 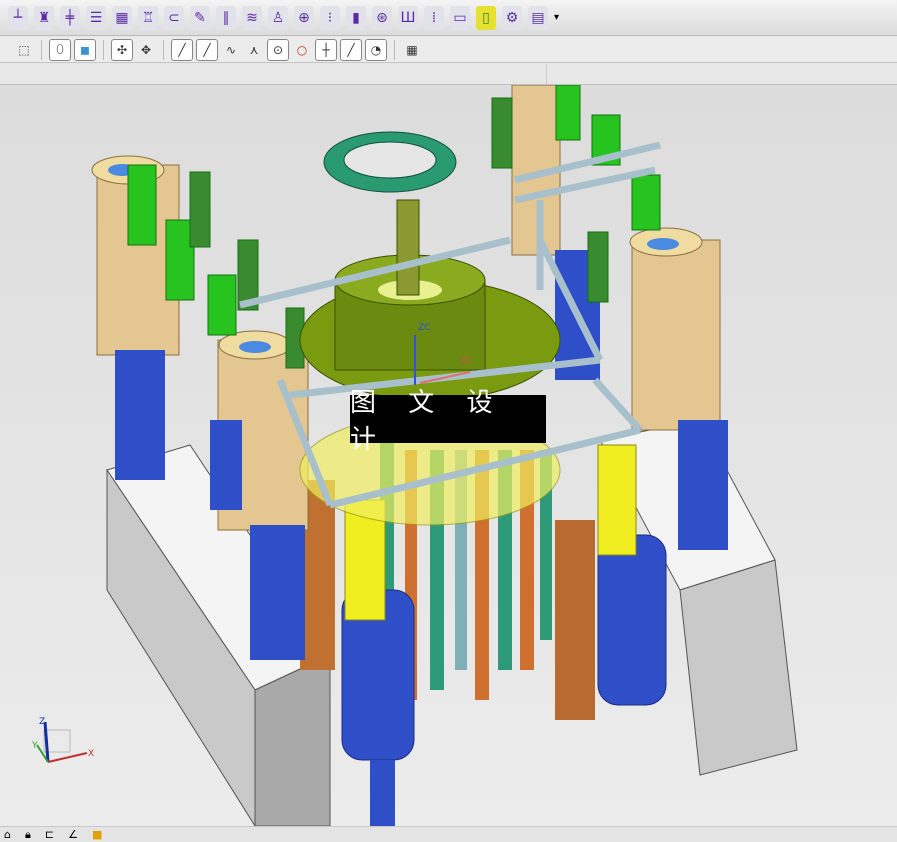 I want to click on shaded-edge-icon: ⬯, so click(x=60, y=49).